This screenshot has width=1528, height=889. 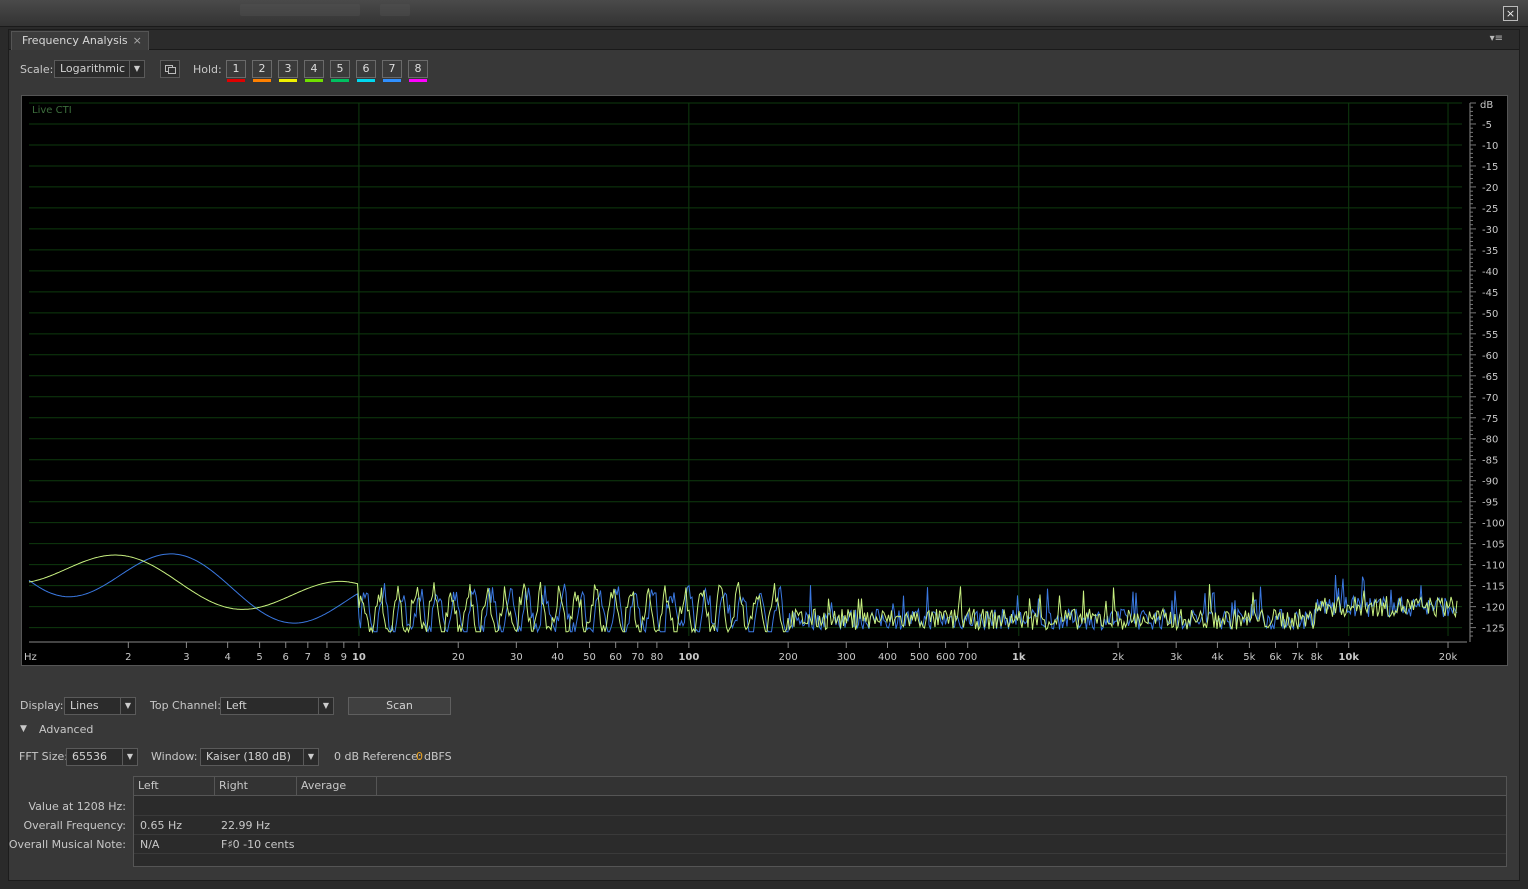 I want to click on copy-to-clipboard-button, so click(x=170, y=69).